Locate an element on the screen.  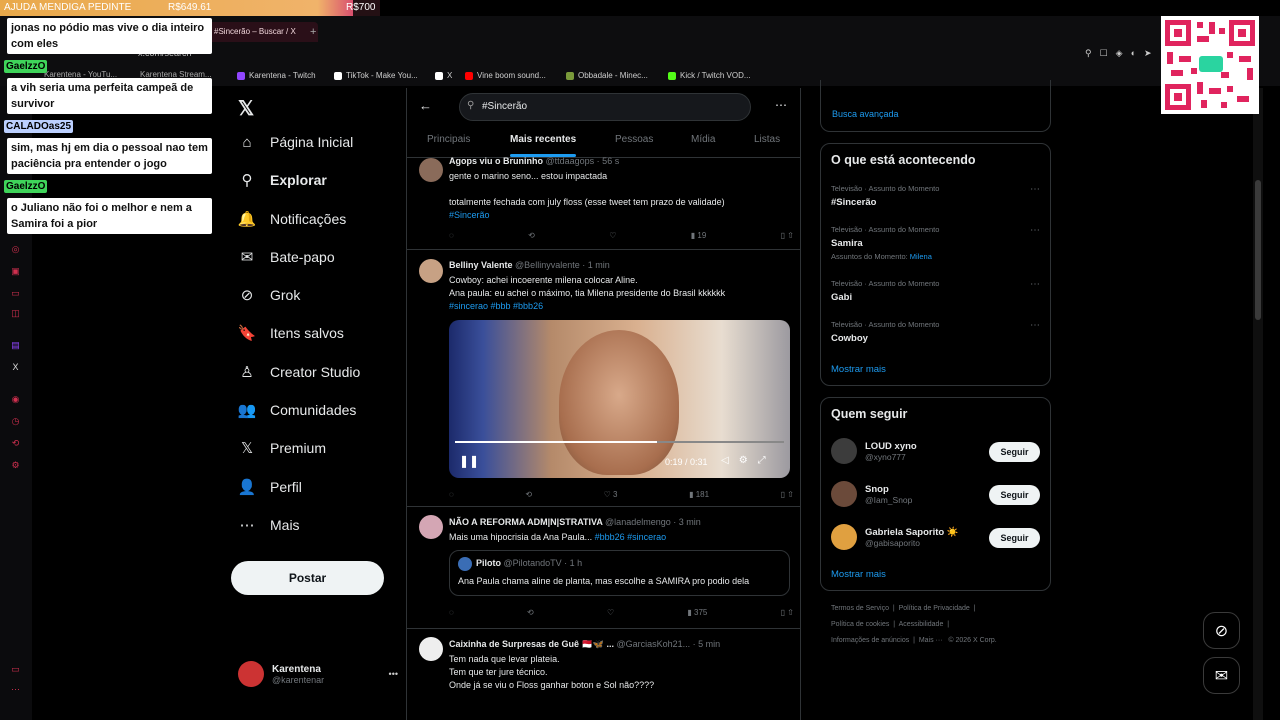
grok-fab-button: ⊘ is located at coordinates (1221, 630).